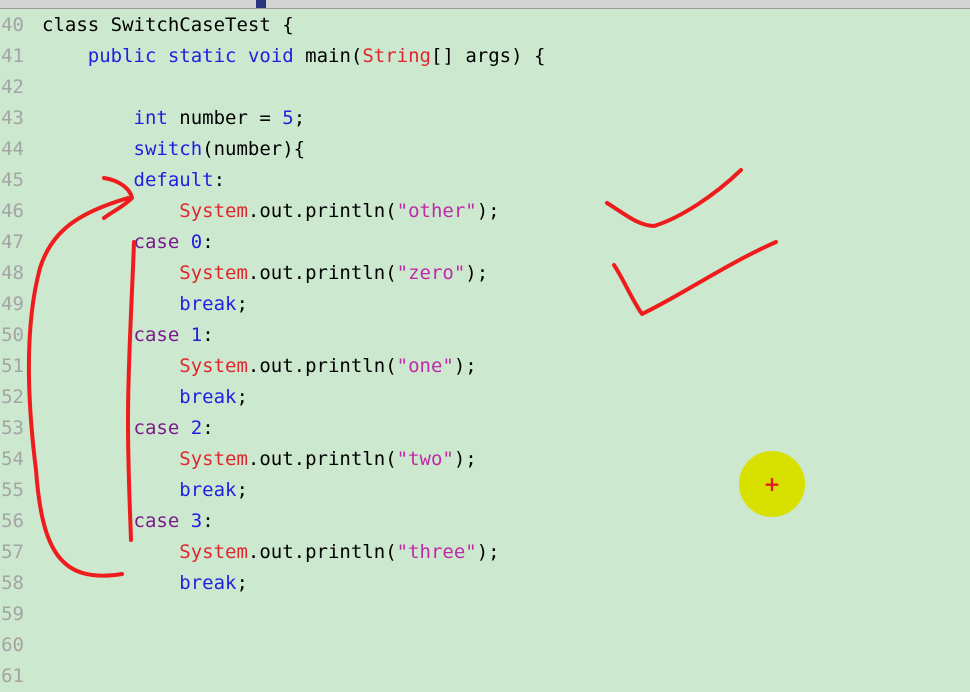 The height and width of the screenshot is (692, 970). I want to click on line-number: 47, so click(12, 242).